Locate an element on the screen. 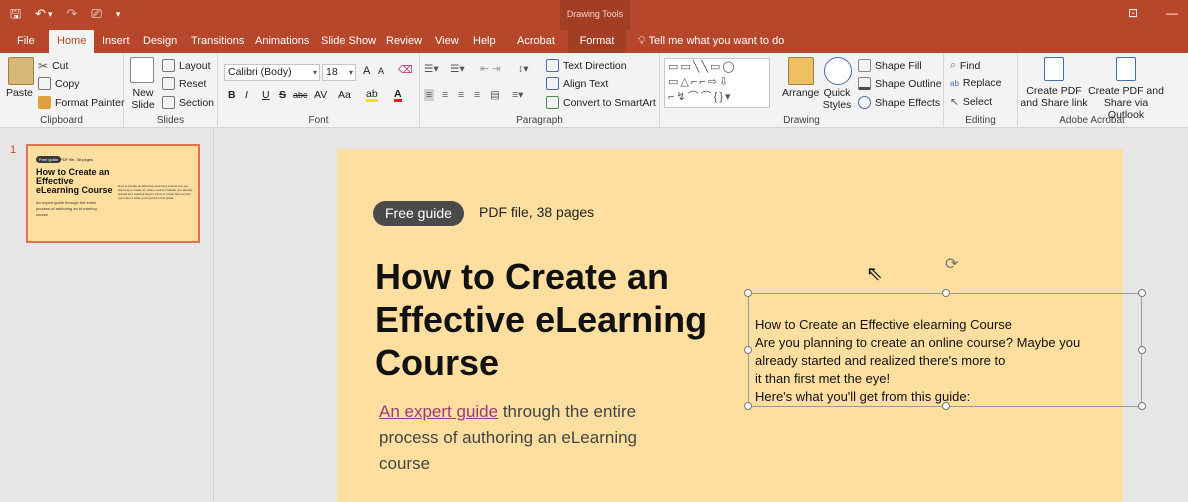  replace-button: ab Replace is located at coordinates (975, 83).